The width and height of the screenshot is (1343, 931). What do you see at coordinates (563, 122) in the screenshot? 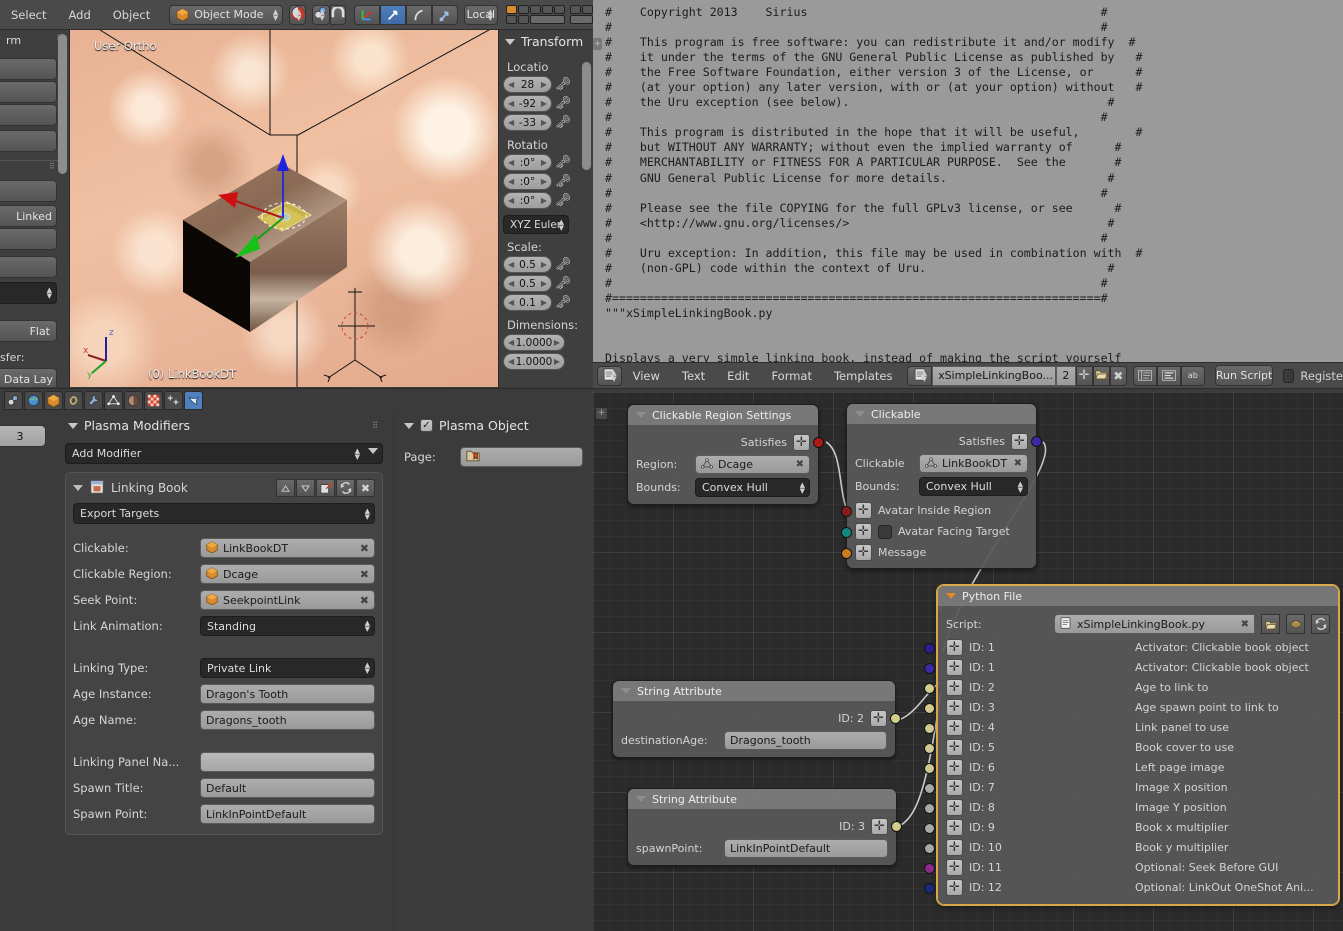
I see `lock-icon-loc-z: 🗝` at bounding box center [563, 122].